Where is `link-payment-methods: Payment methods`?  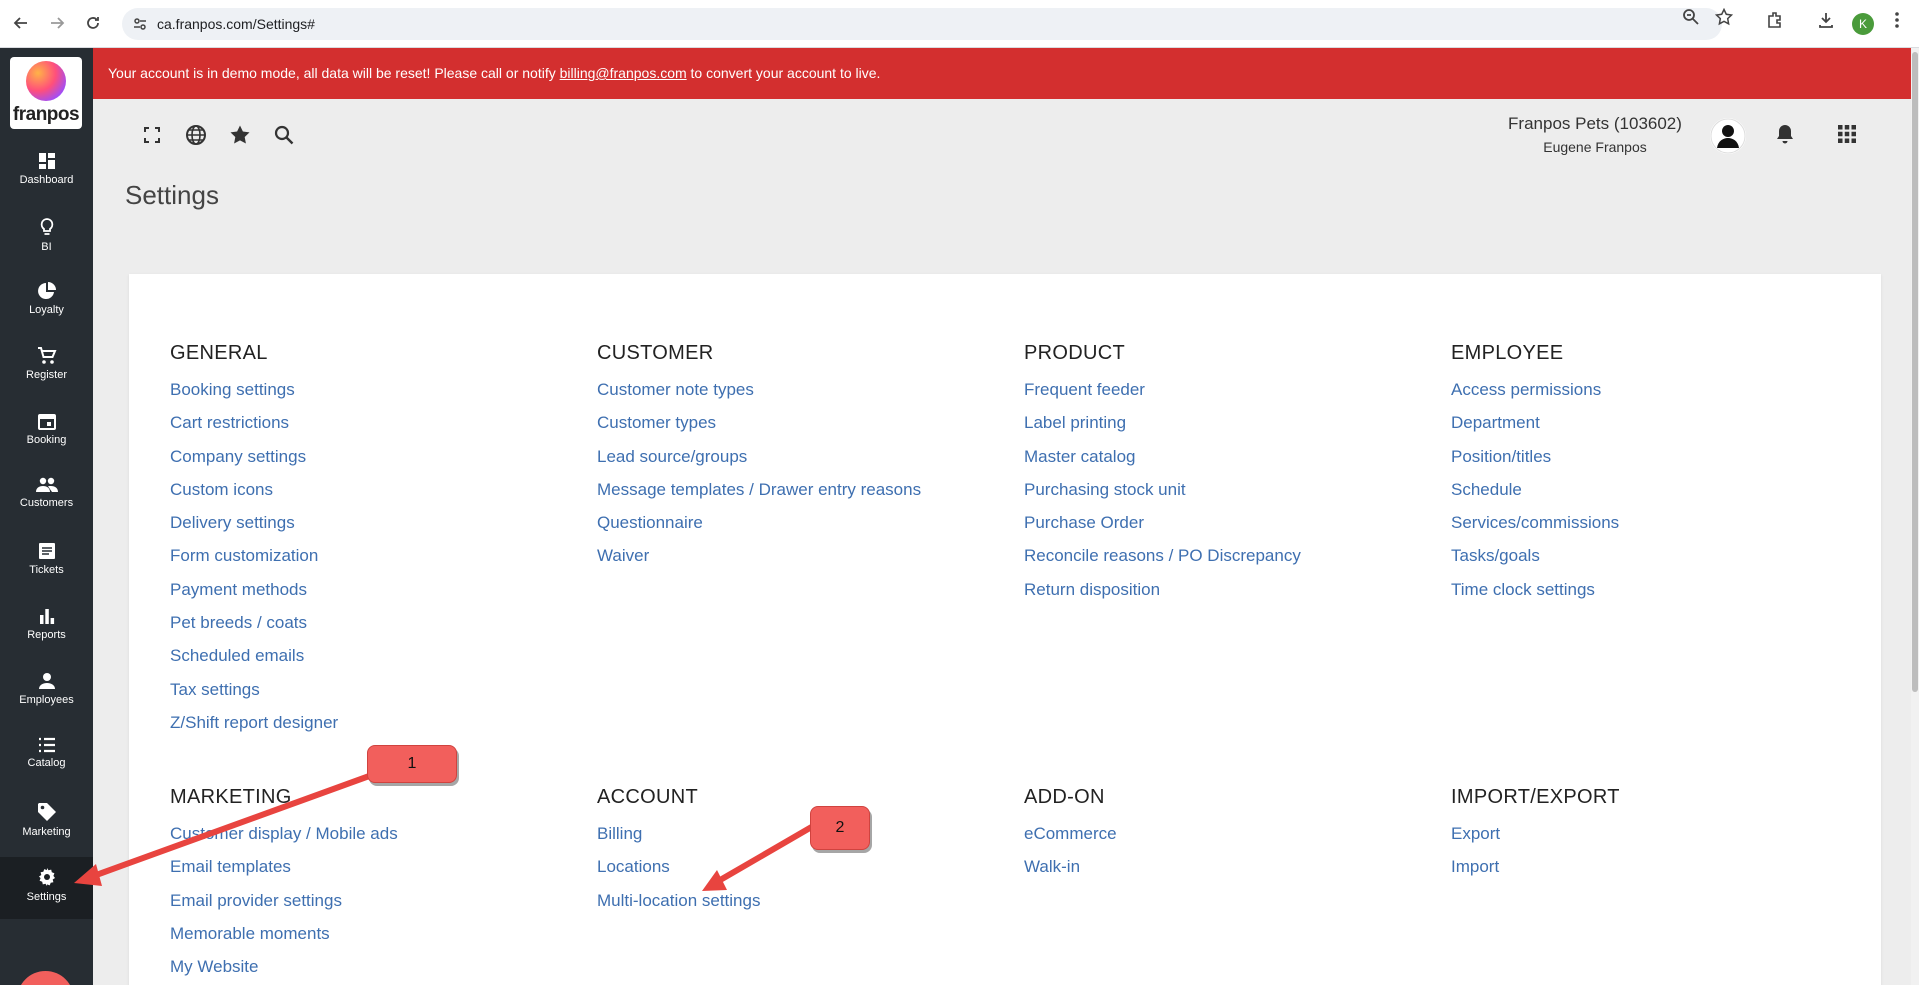
link-payment-methods: Payment methods is located at coordinates (254, 594).